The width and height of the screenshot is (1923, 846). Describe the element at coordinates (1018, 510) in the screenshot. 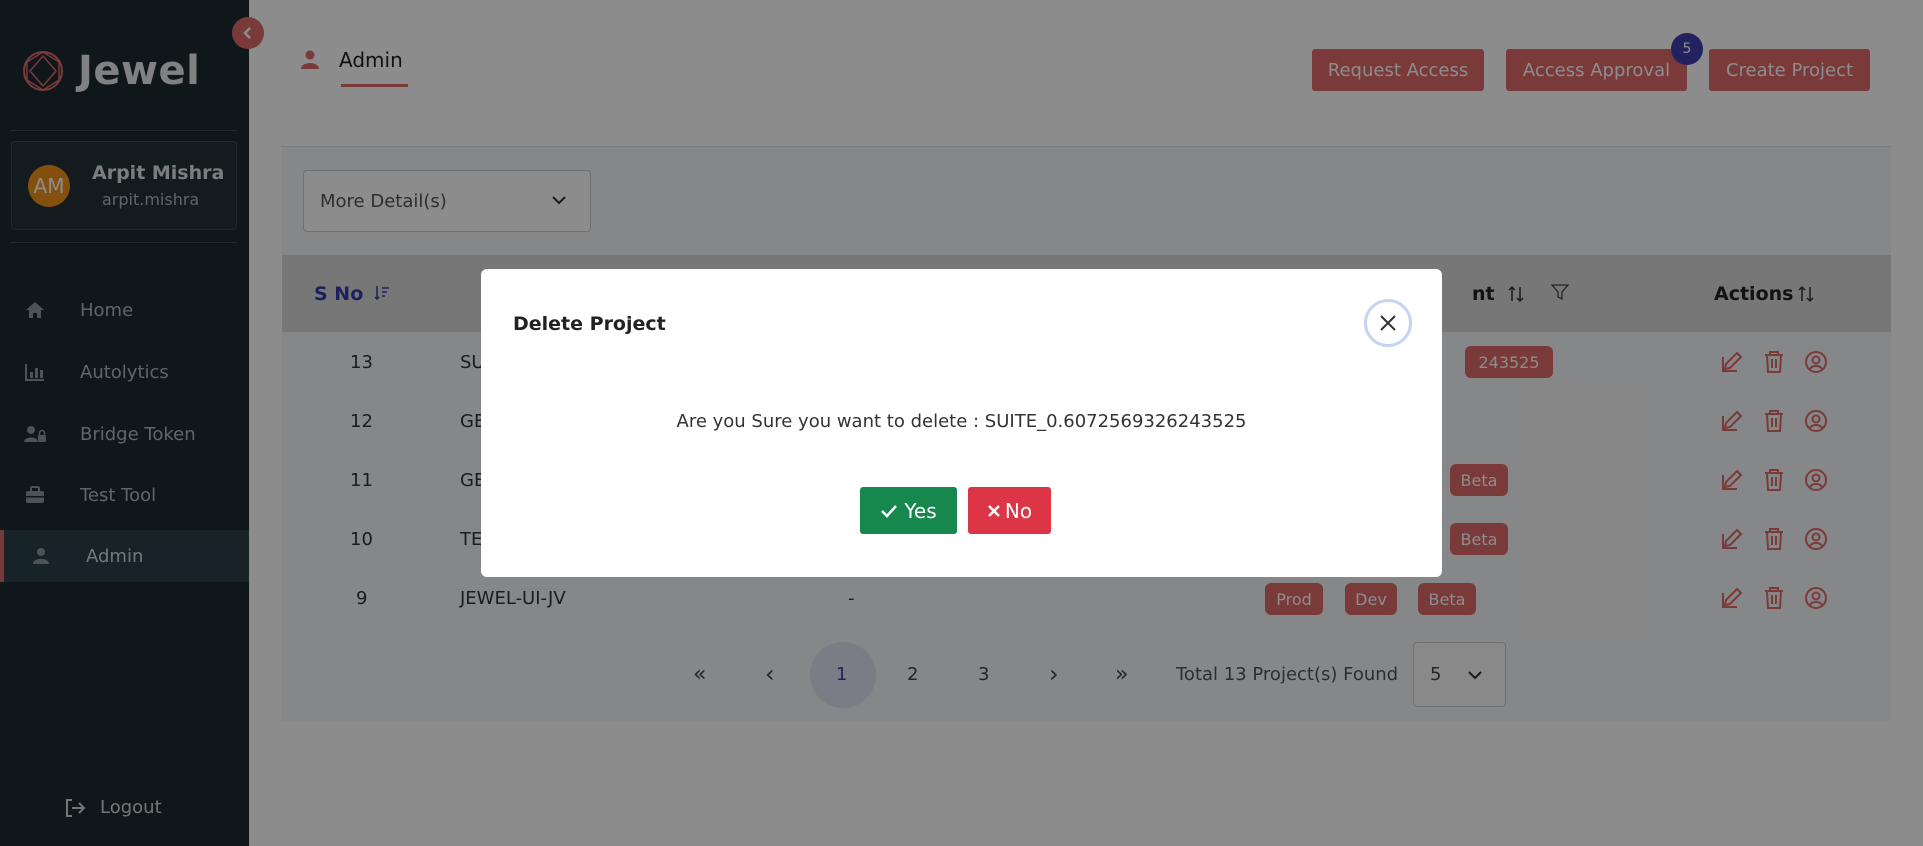

I see `no-label: No` at that location.